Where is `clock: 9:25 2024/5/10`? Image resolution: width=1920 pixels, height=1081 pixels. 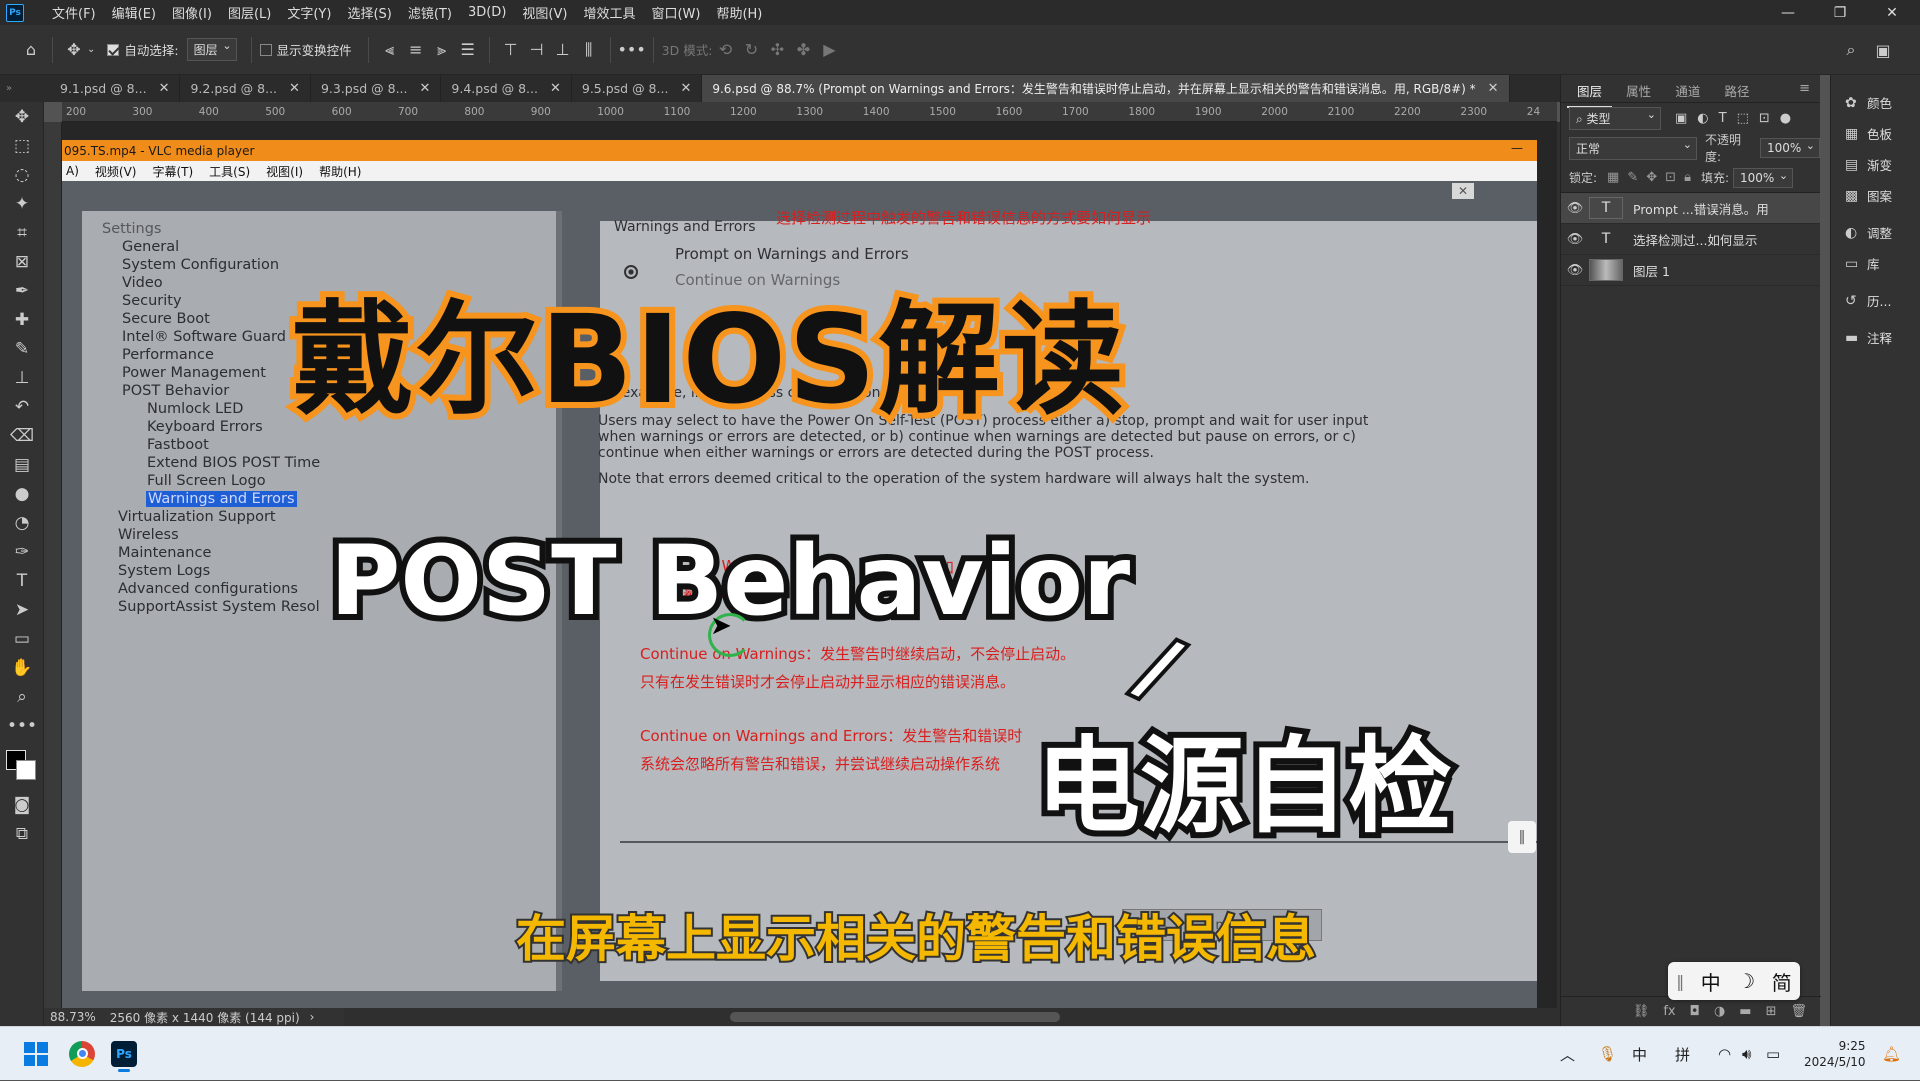 clock: 9:25 2024/5/10 is located at coordinates (1835, 1054).